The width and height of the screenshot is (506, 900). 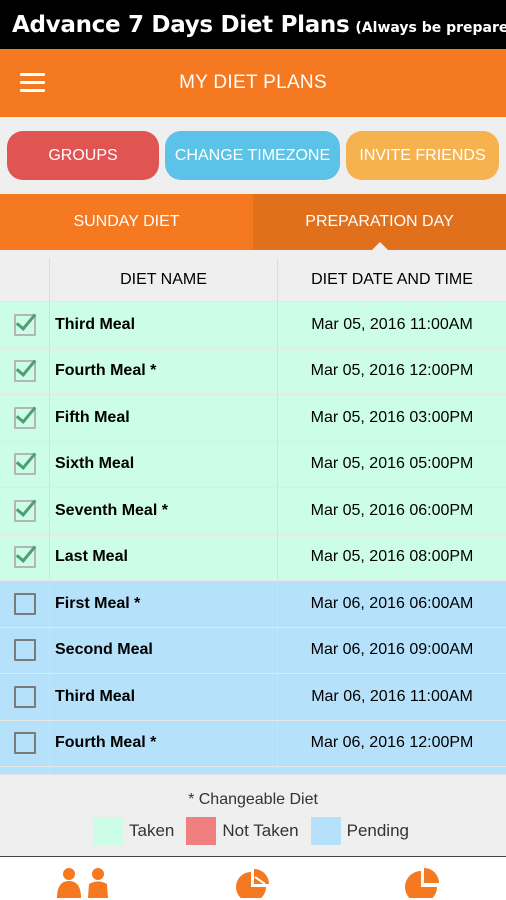 I want to click on legend-taken: Taken, so click(x=135, y=831).